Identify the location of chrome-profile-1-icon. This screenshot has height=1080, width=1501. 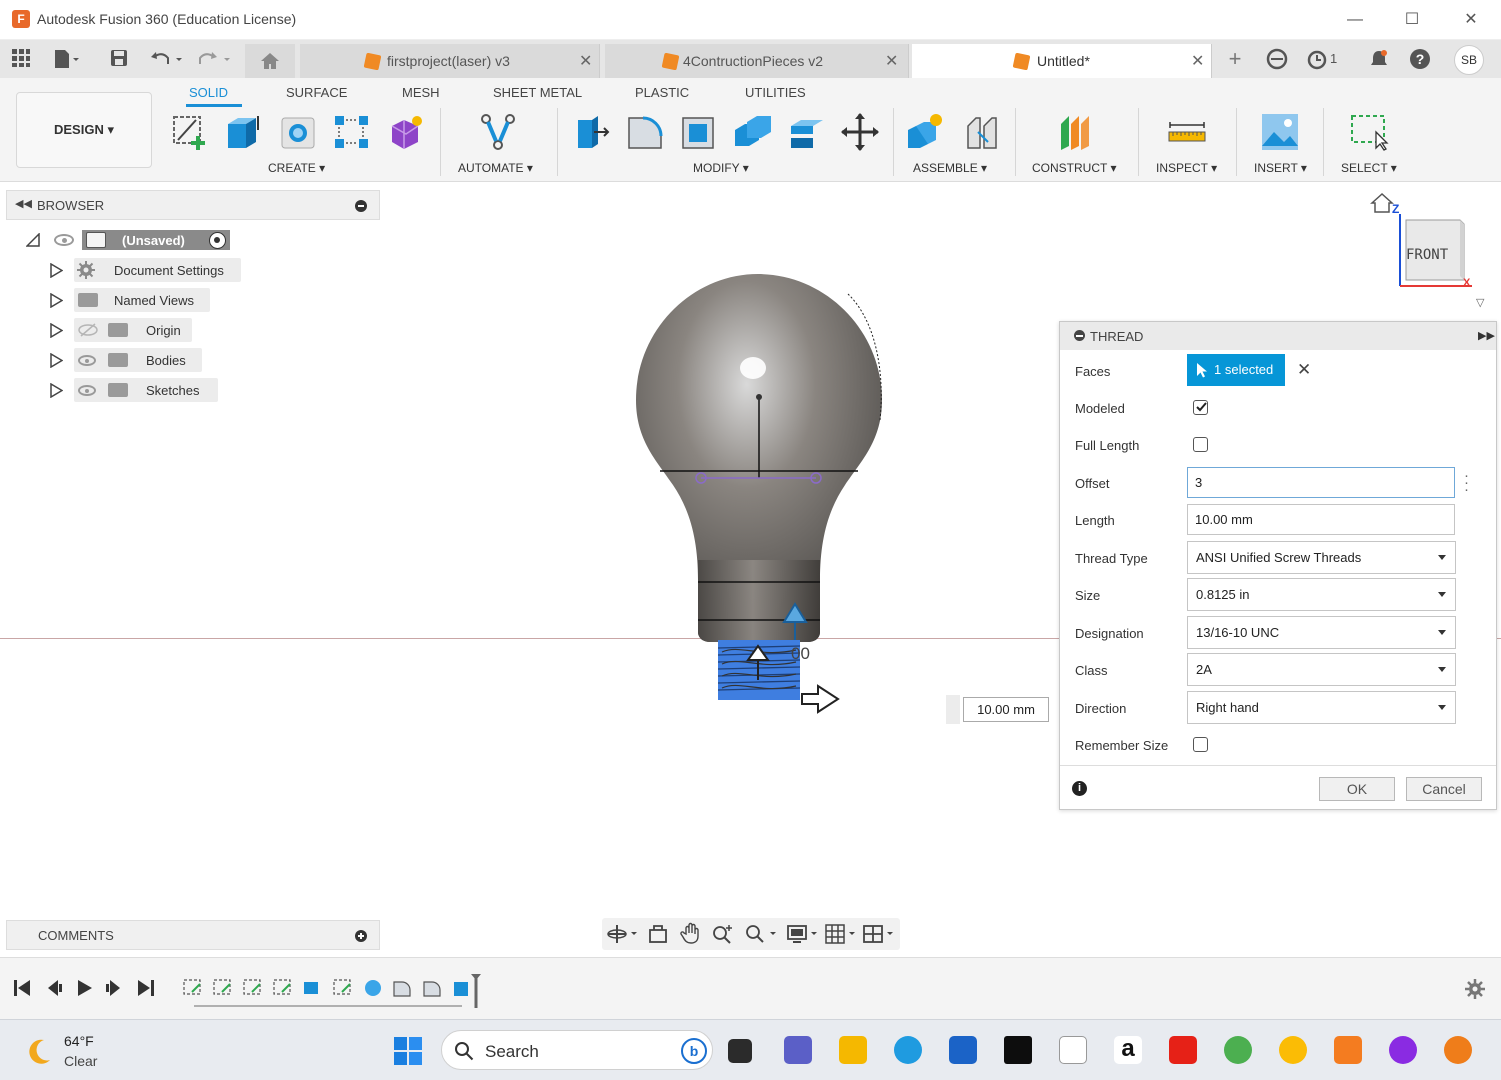
(1238, 1050).